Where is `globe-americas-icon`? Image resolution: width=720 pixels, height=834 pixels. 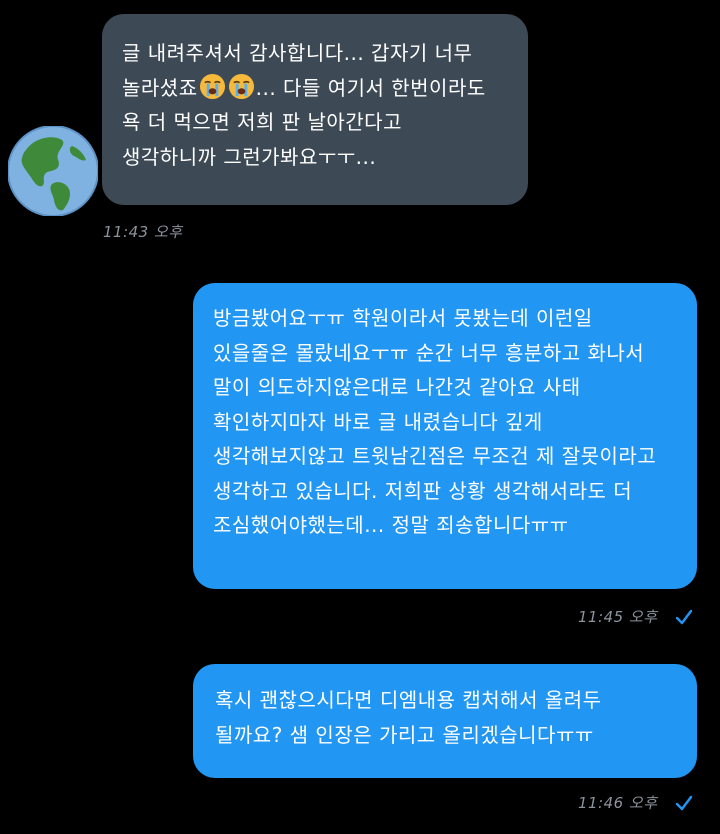
globe-americas-icon is located at coordinates (53, 171).